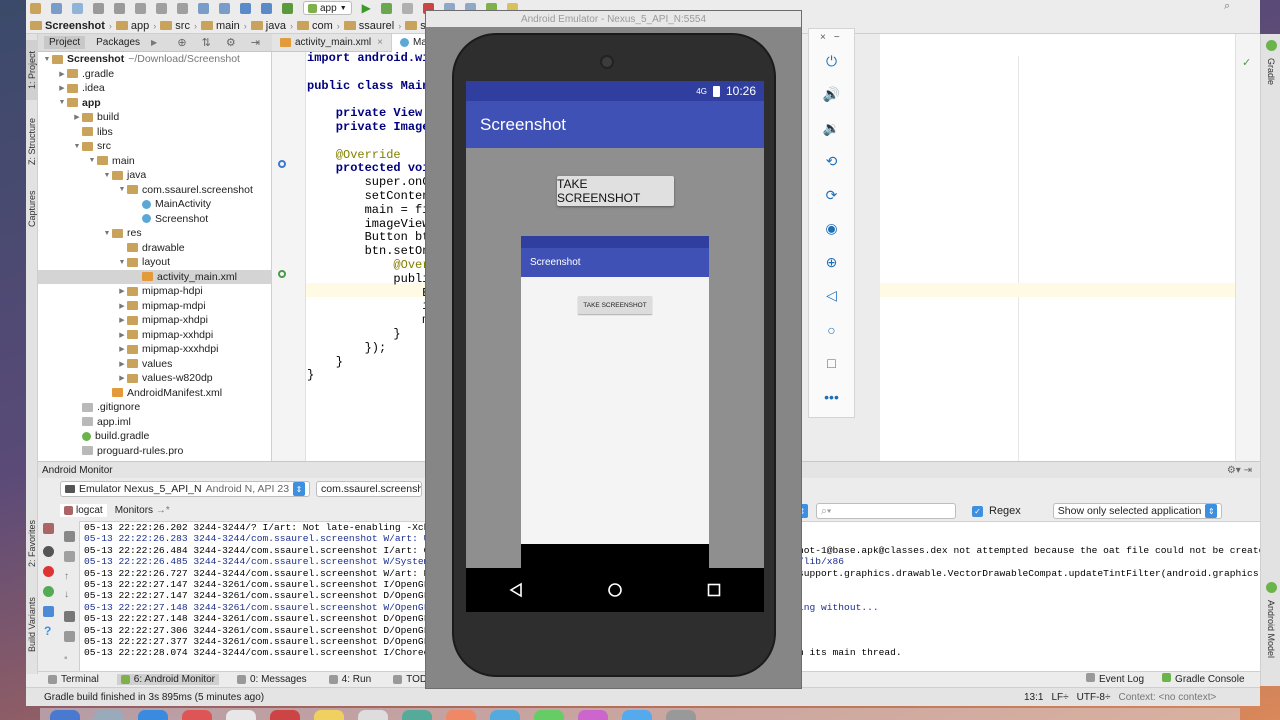 Image resolution: width=1280 pixels, height=720 pixels. I want to click on breadcrumb-item: ssaurel, so click(368, 26).